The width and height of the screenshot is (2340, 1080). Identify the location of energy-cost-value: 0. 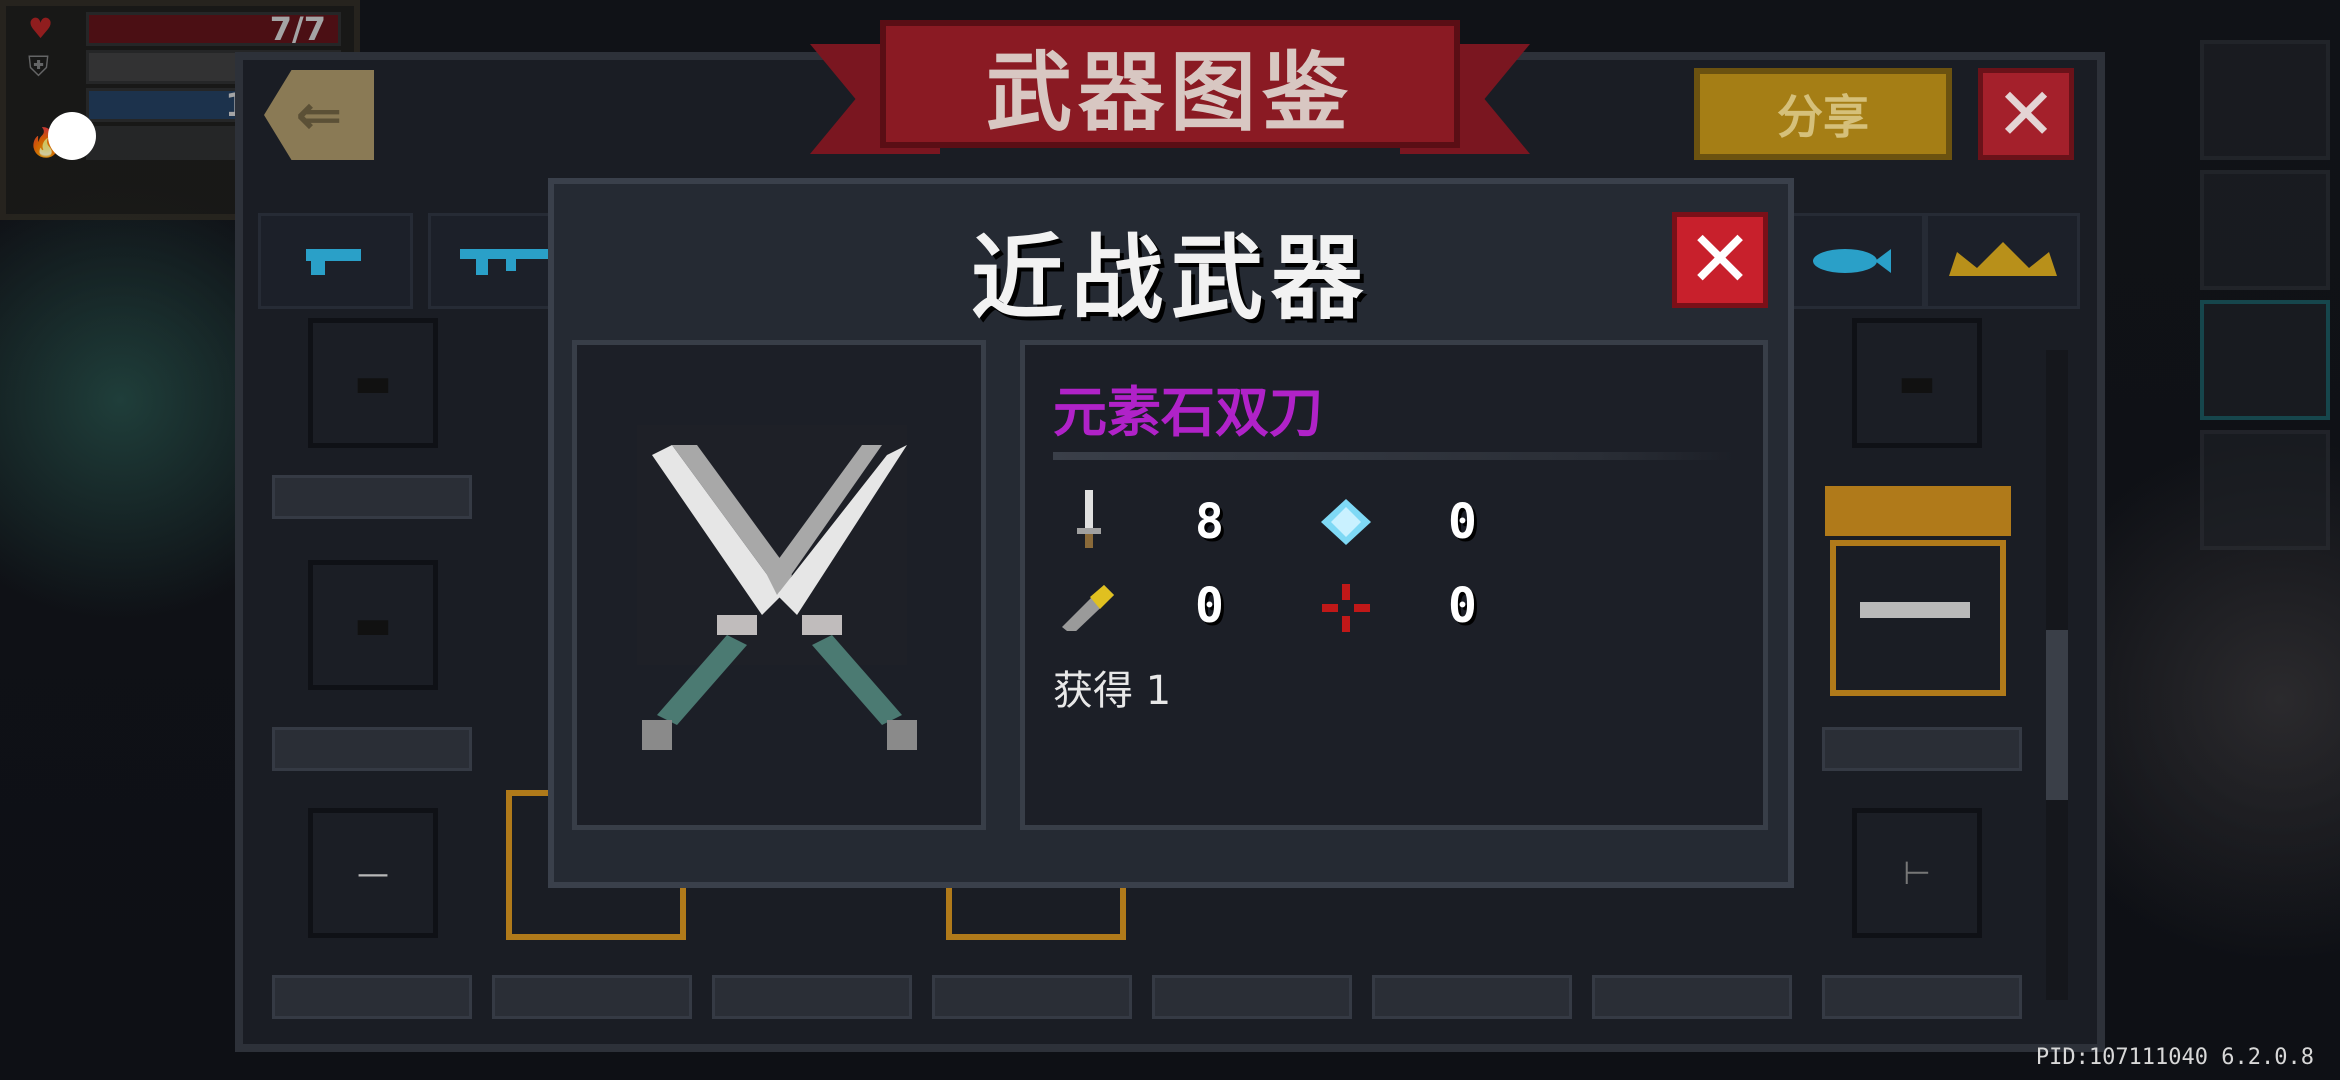
(1462, 522).